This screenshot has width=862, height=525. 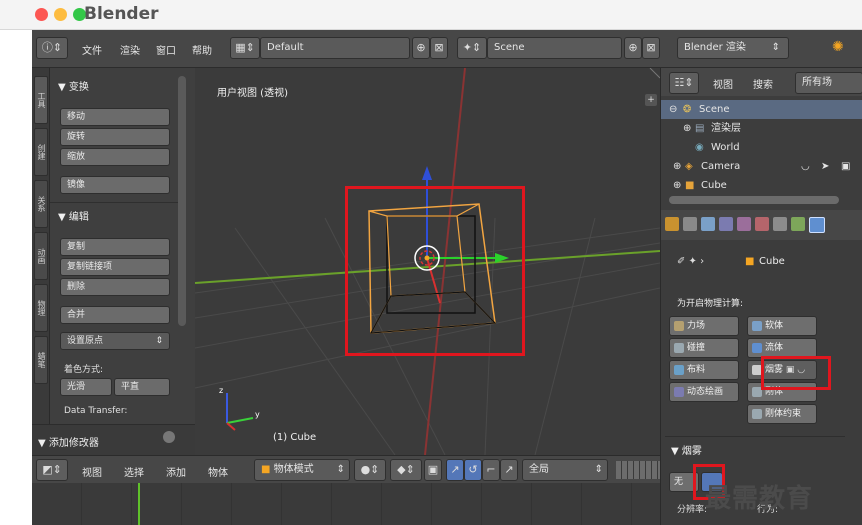 I want to click on corner-split-handle, so click(x=654, y=73).